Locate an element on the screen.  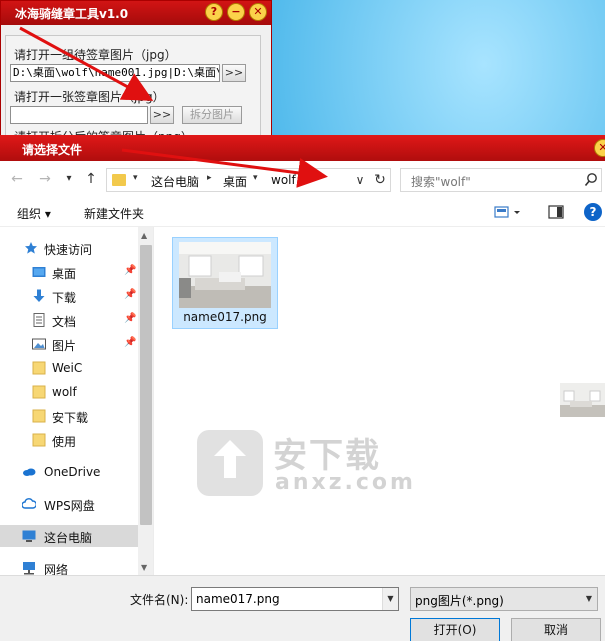
breadcrumb-desktop: 桌面 is located at coordinates (235, 181).